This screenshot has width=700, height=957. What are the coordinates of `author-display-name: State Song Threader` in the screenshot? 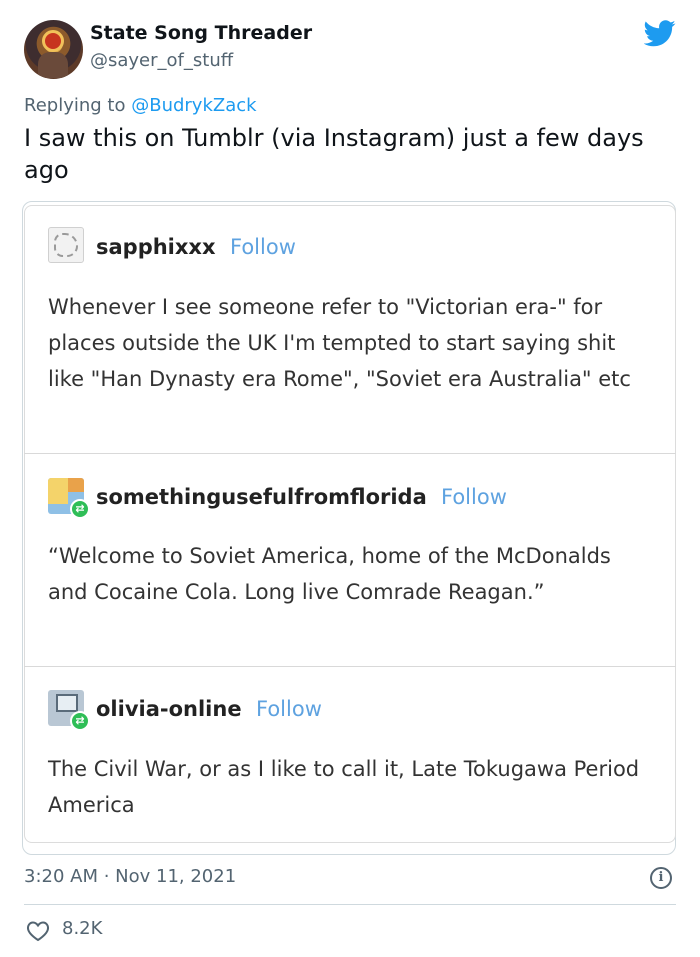 It's located at (201, 33).